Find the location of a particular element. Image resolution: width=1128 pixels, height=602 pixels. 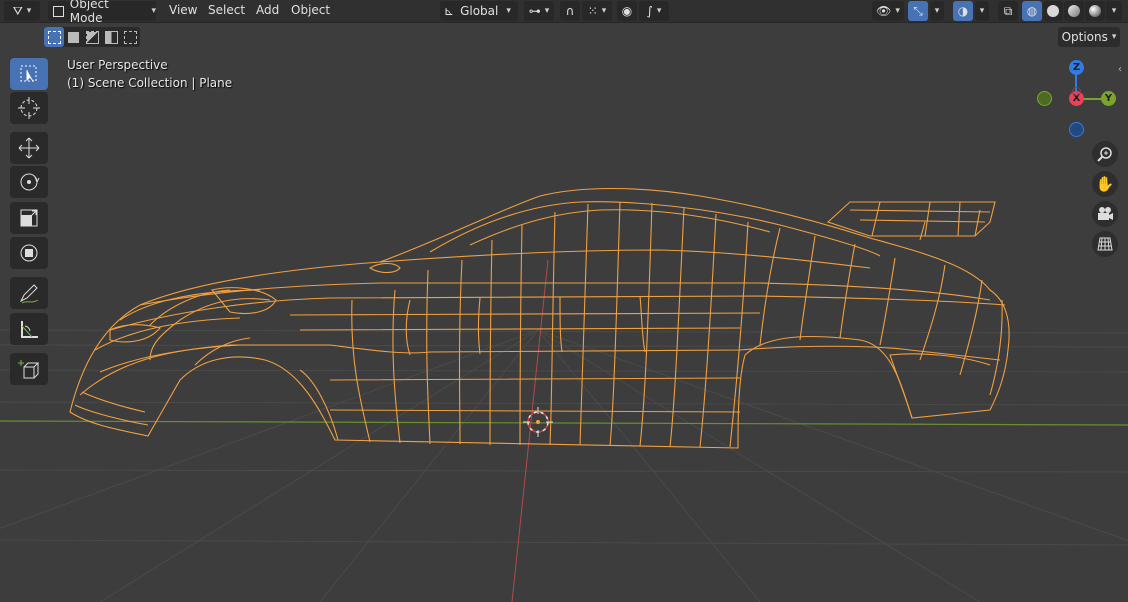

move-icon is located at coordinates (29, 148).